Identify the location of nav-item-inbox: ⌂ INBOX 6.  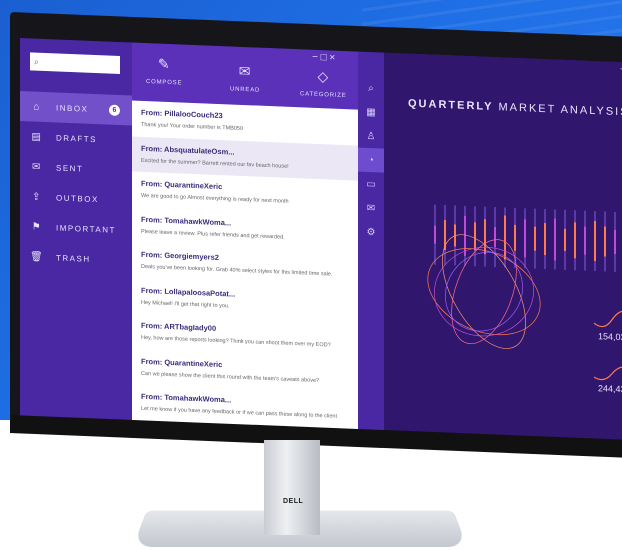
(76, 108).